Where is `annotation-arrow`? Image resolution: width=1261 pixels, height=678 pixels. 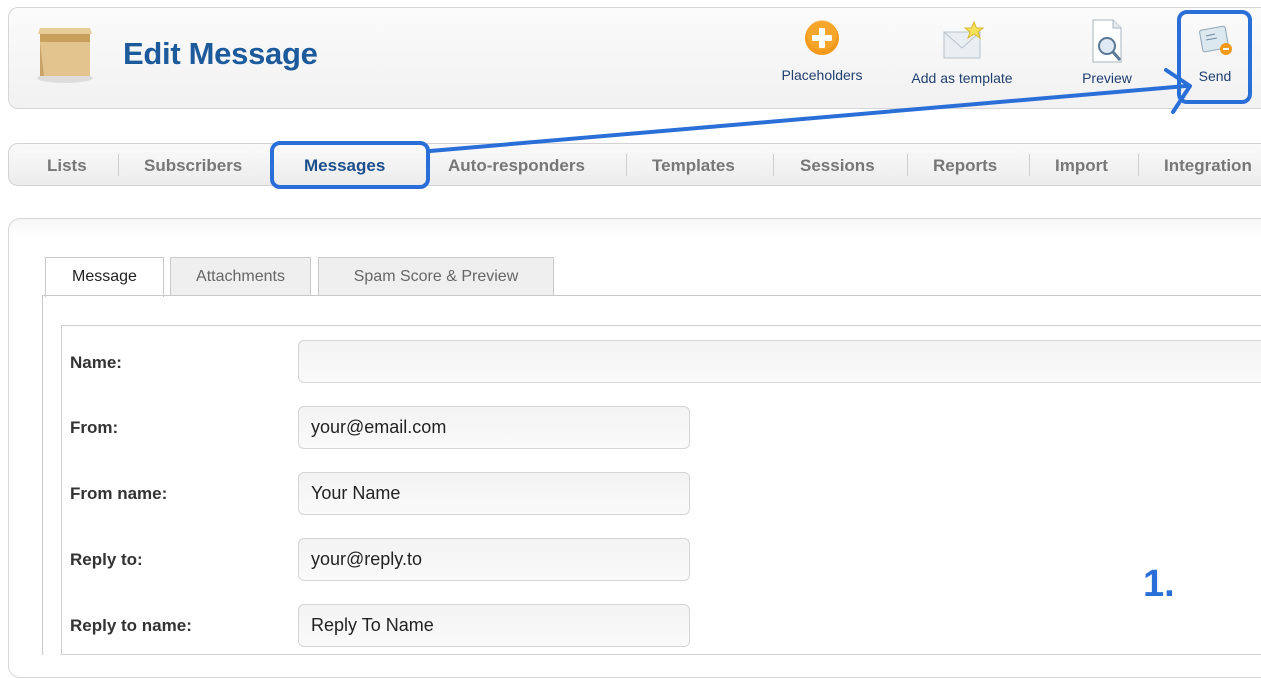 annotation-arrow is located at coordinates (810, 110).